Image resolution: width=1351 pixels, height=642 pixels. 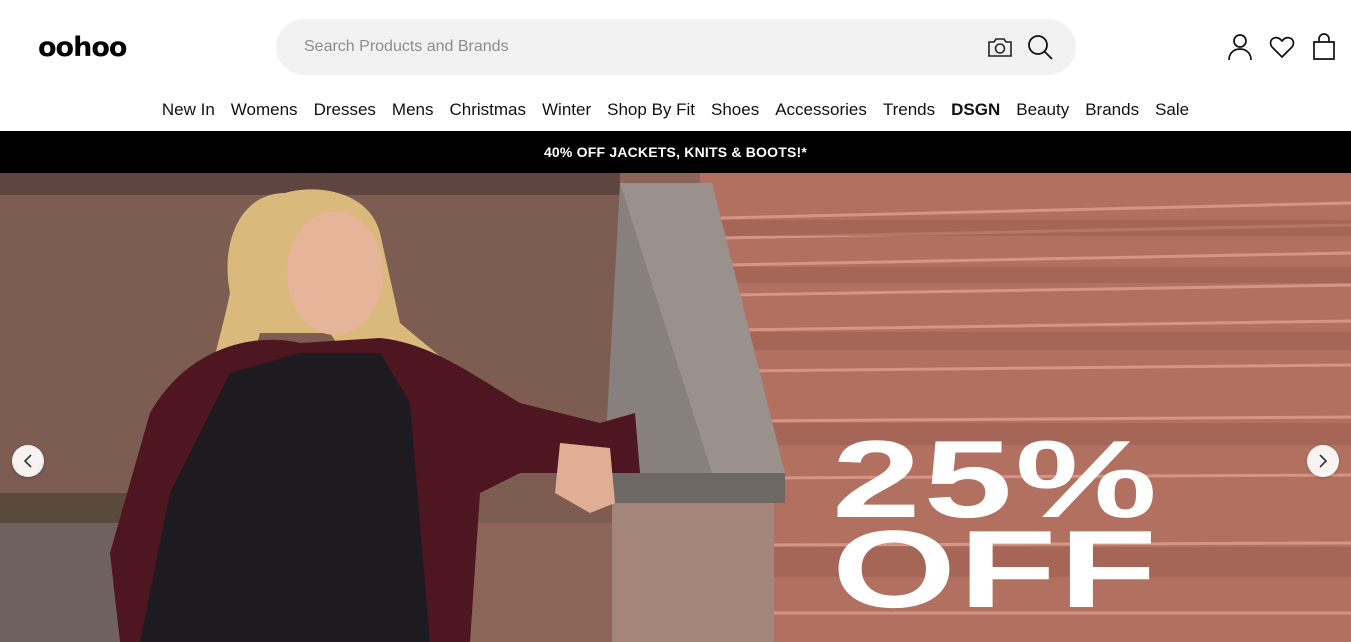 I want to click on nav-item-beauty: Beauty, so click(x=1042, y=111).